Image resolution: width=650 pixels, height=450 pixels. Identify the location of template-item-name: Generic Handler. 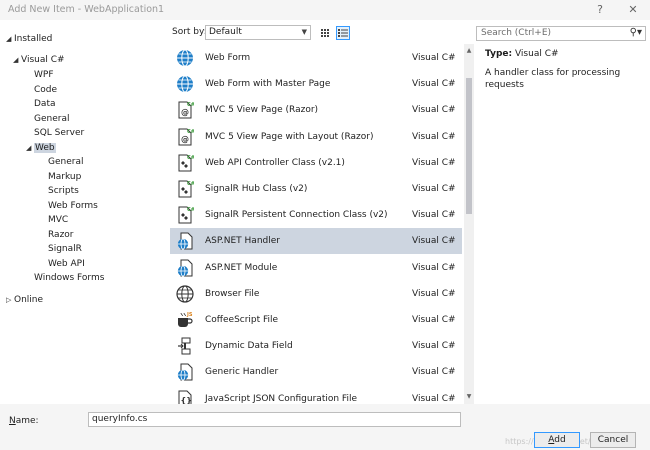
(242, 372).